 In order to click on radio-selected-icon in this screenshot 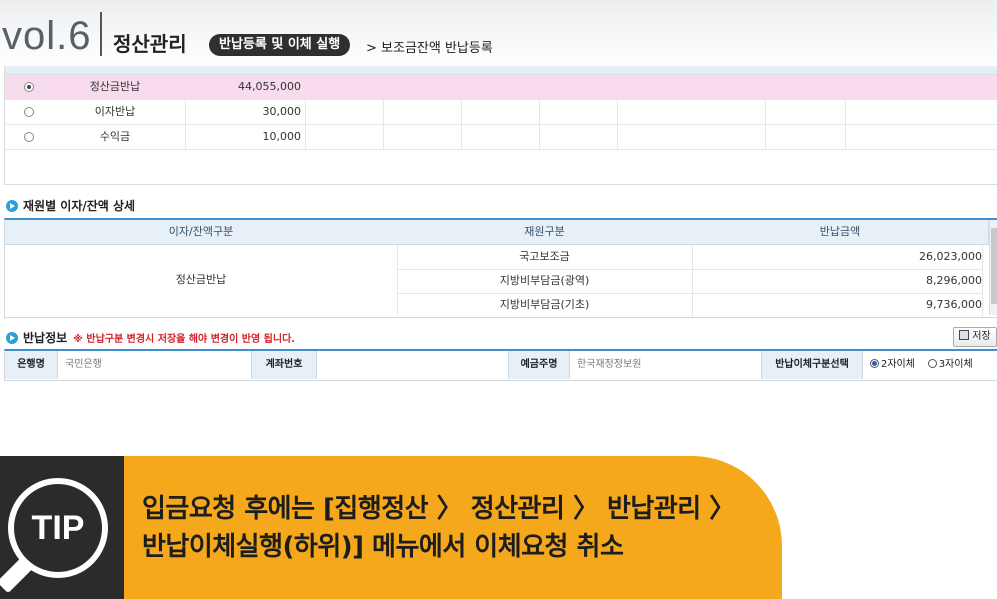, I will do `click(874, 363)`.